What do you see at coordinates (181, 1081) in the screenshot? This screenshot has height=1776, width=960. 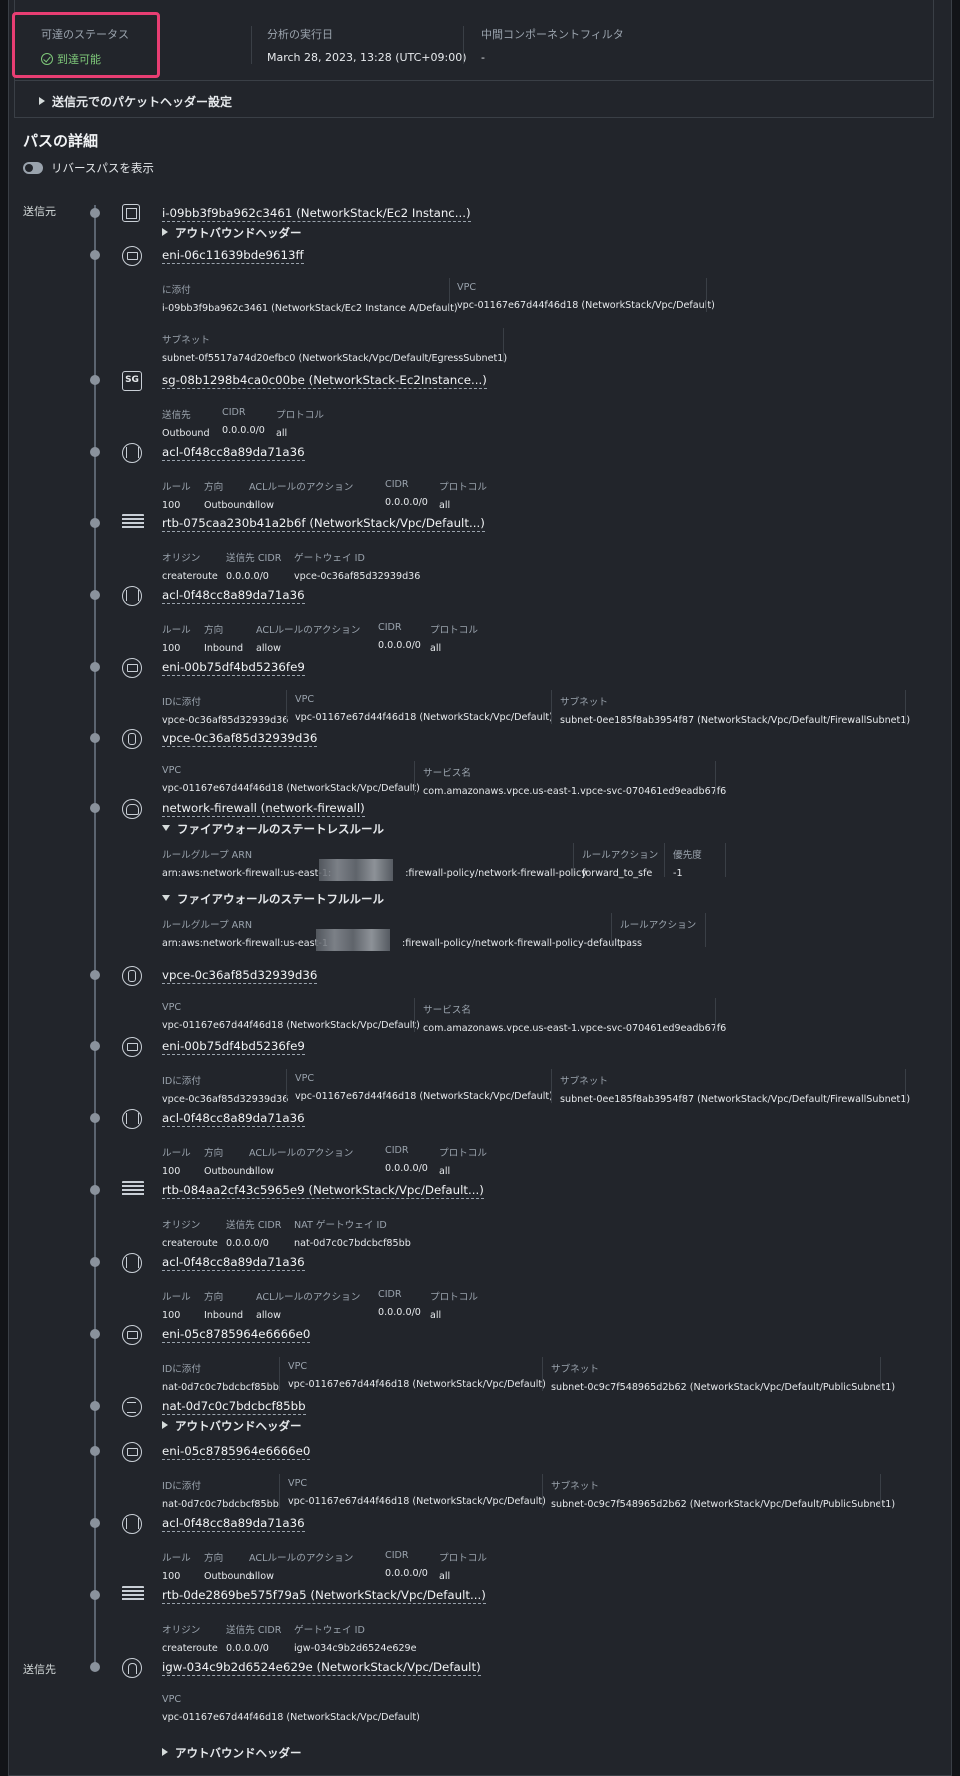 I see `field-label: IDに添付` at bounding box center [181, 1081].